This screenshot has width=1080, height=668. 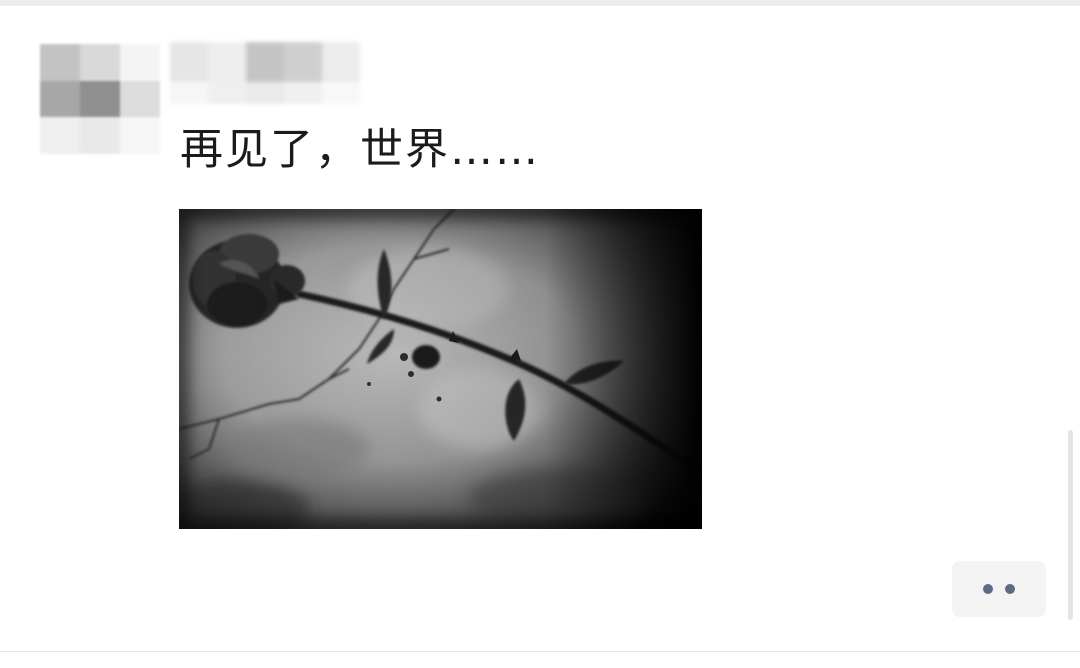 I want to click on author-name-blurred, so click(x=265, y=73).